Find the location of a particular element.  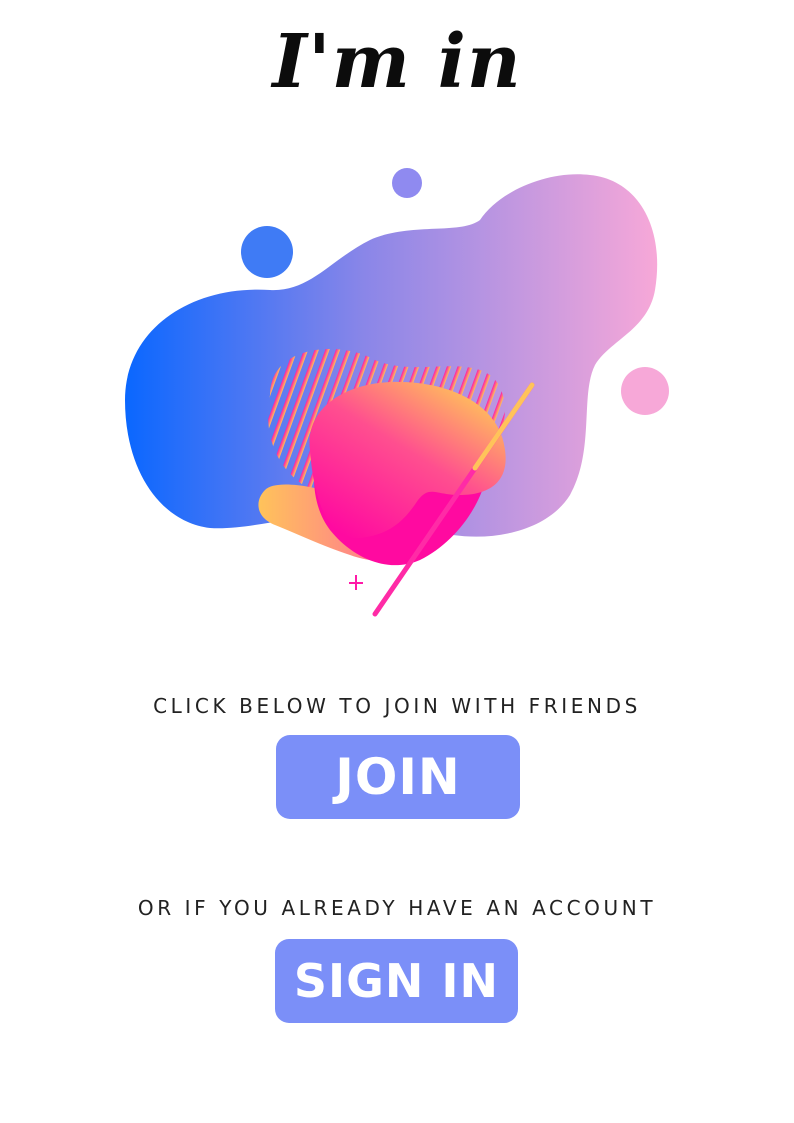

signin-caption: OR IF YOU ALREADY HAVE AN ACCOUNT is located at coordinates (397, 908).